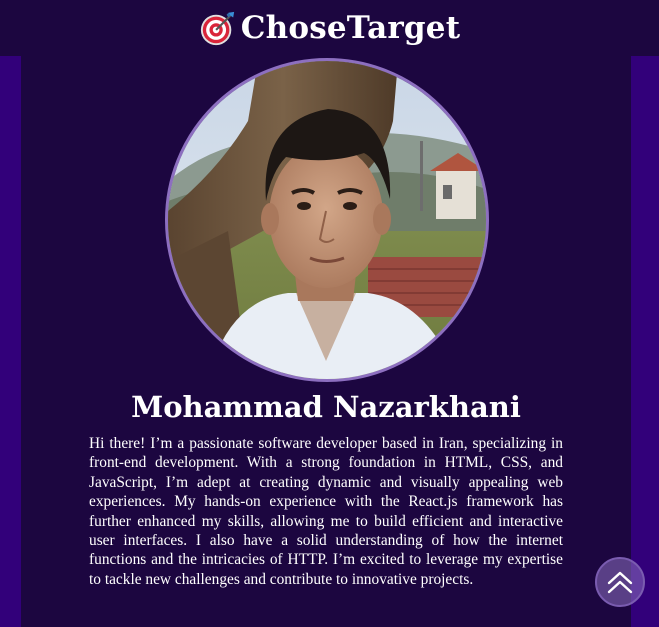 The height and width of the screenshot is (627, 659). Describe the element at coordinates (326, 407) in the screenshot. I see `profile-name: Mohammad Nazarkhani` at that location.